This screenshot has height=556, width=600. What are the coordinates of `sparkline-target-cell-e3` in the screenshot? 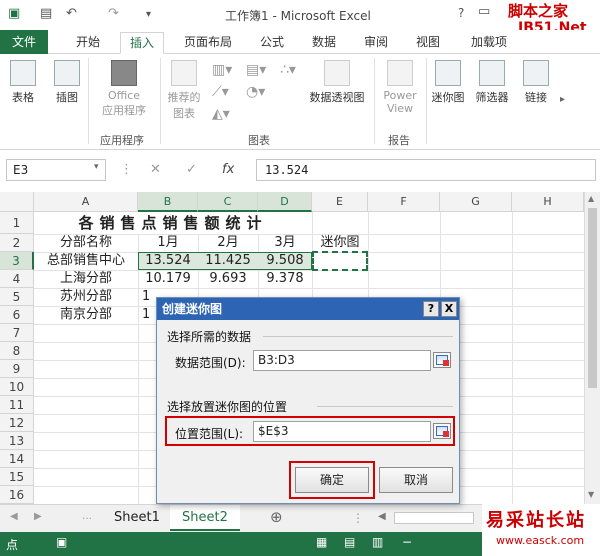 It's located at (340, 261).